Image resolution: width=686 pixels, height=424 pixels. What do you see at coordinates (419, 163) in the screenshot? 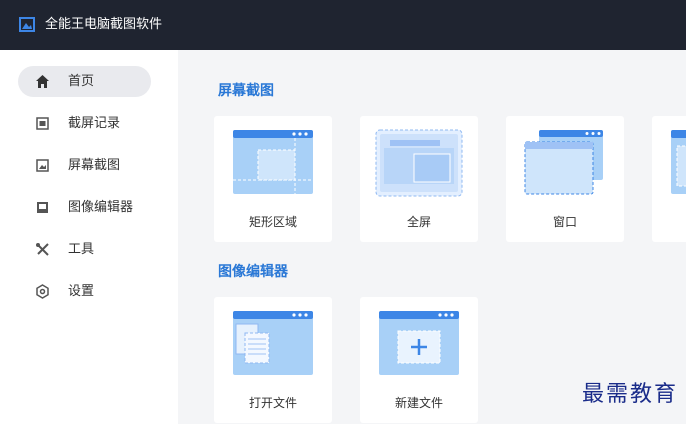
I see `fullscreen-icon` at bounding box center [419, 163].